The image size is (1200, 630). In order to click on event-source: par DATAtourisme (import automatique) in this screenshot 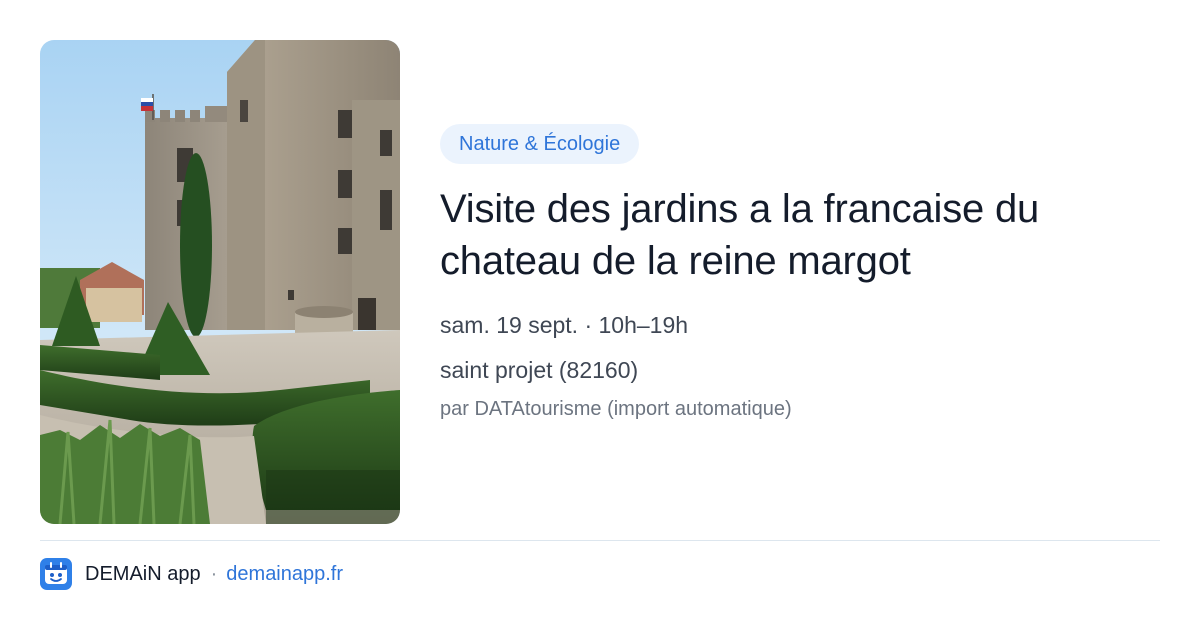, I will do `click(616, 409)`.